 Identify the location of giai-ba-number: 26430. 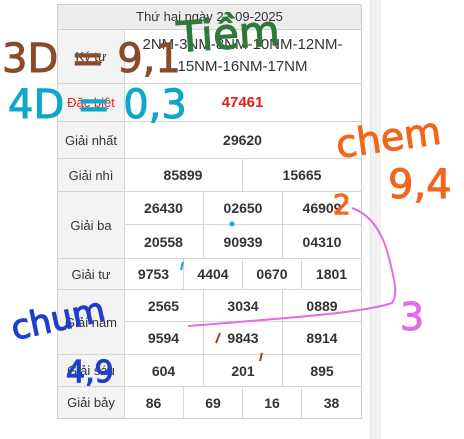
(163, 208).